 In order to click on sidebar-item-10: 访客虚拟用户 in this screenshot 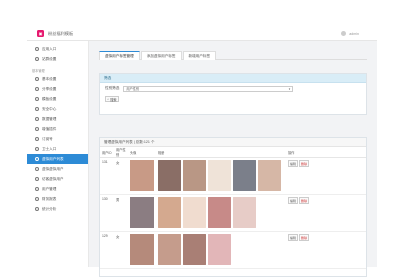, I will do `click(57, 179)`.